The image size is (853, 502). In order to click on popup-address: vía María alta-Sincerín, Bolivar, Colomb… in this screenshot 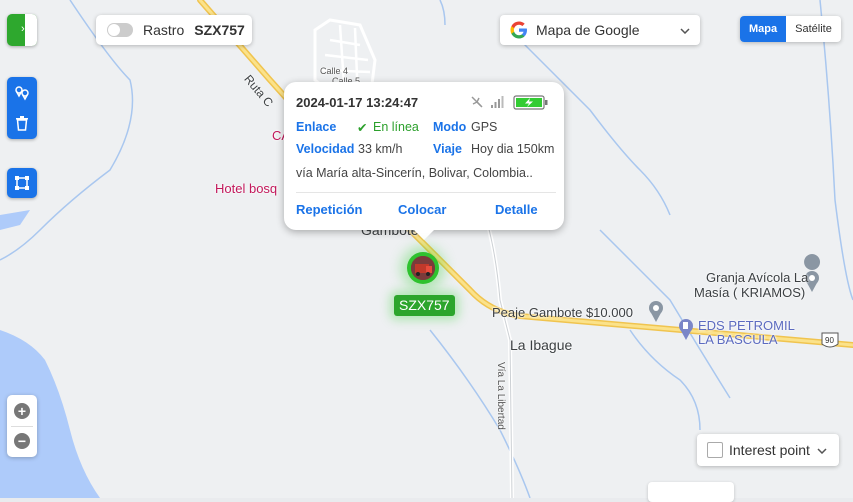, I will do `click(414, 173)`.